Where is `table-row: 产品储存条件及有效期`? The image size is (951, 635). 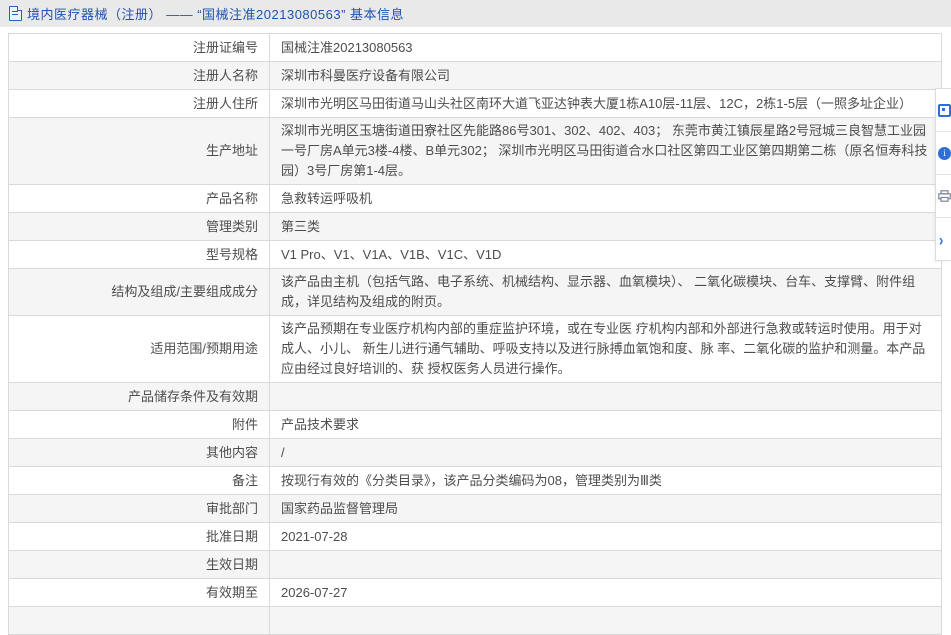 table-row: 产品储存条件及有效期 is located at coordinates (475, 396).